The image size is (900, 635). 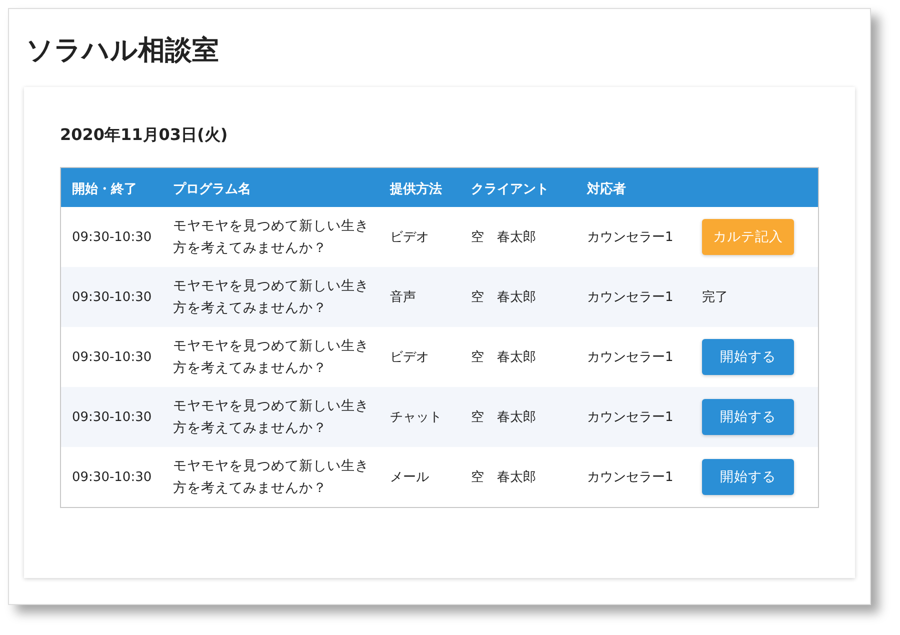 I want to click on column-header: 対応者, so click(x=606, y=189).